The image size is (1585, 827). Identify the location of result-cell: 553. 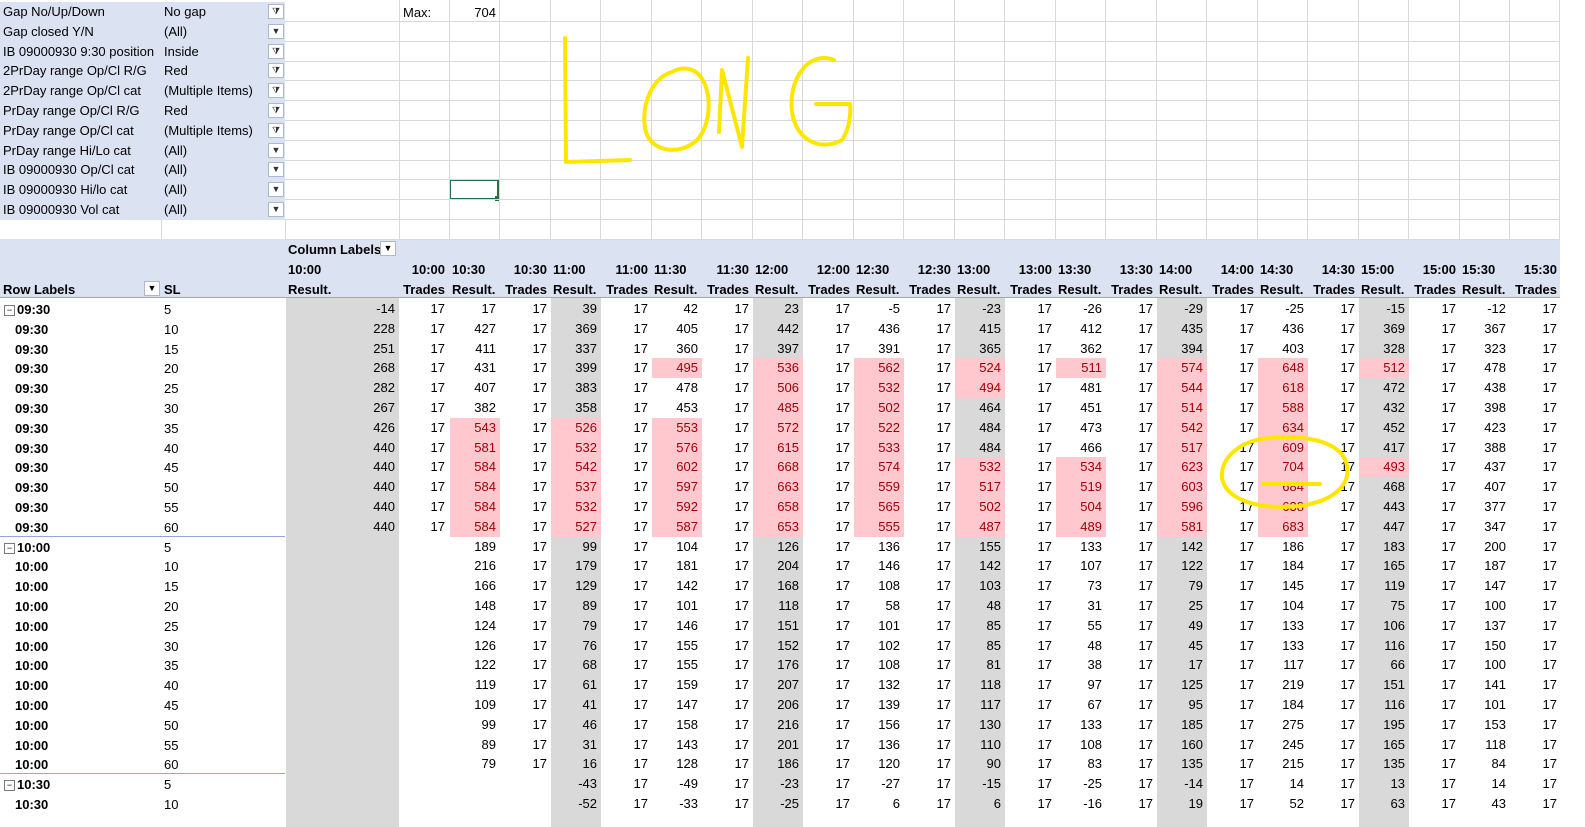
(677, 427).